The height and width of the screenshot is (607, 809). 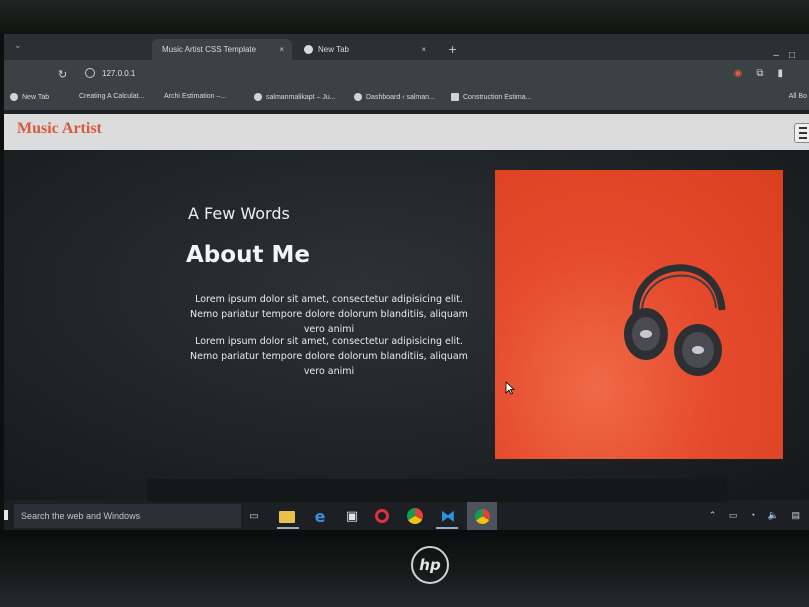 What do you see at coordinates (406, 74) in the screenshot?
I see `browser-toolbar: ↻ 127.0.0.1 ◉⧉▮` at bounding box center [406, 74].